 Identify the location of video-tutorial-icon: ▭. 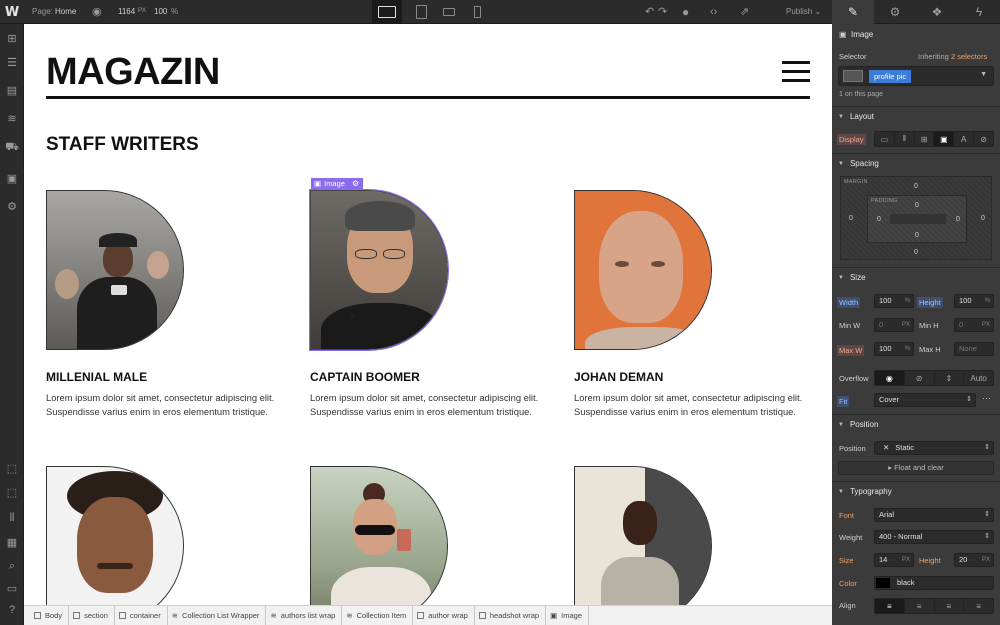
(12, 588).